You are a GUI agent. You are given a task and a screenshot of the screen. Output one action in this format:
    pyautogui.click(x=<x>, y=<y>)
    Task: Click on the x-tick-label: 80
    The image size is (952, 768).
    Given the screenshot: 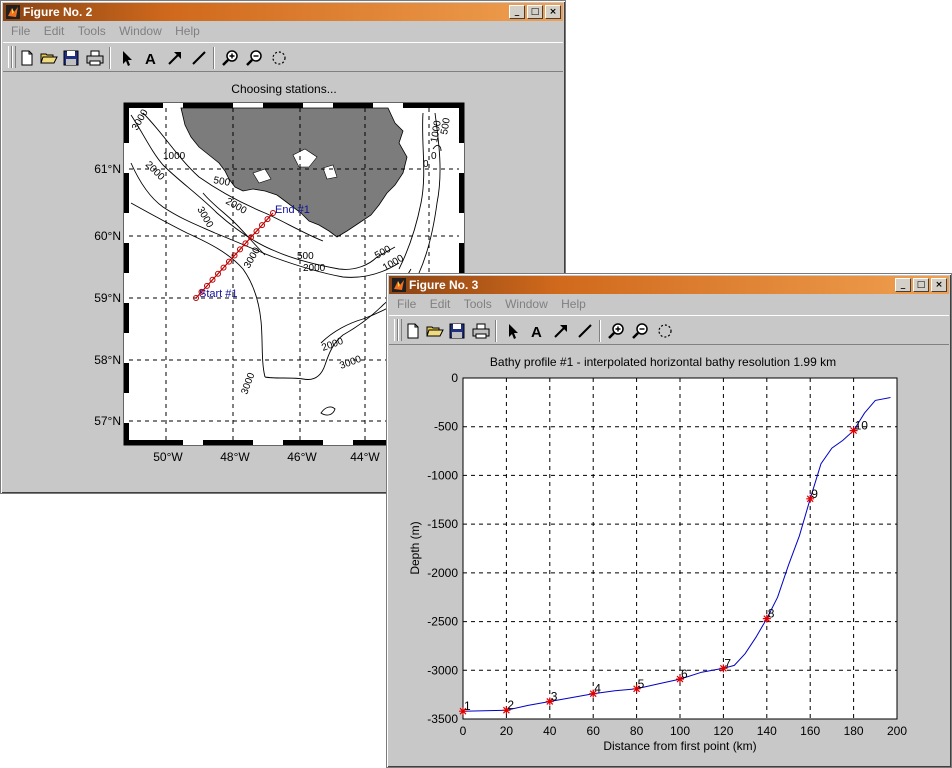 What is the action you would take?
    pyautogui.click(x=637, y=731)
    